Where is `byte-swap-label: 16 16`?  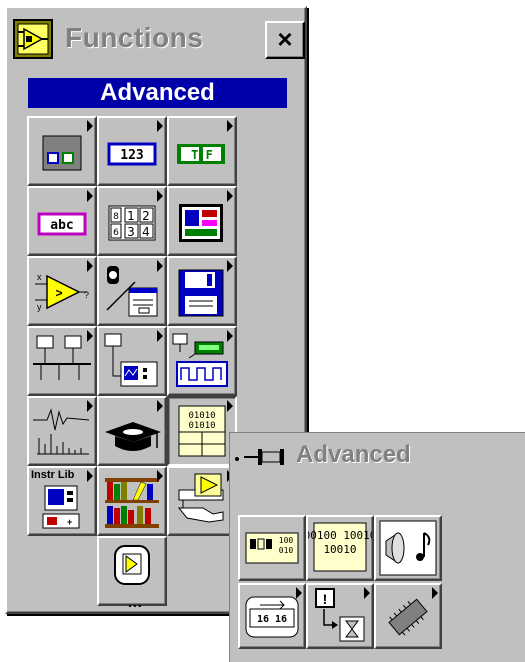 byte-swap-label: 16 16 is located at coordinates (272, 619).